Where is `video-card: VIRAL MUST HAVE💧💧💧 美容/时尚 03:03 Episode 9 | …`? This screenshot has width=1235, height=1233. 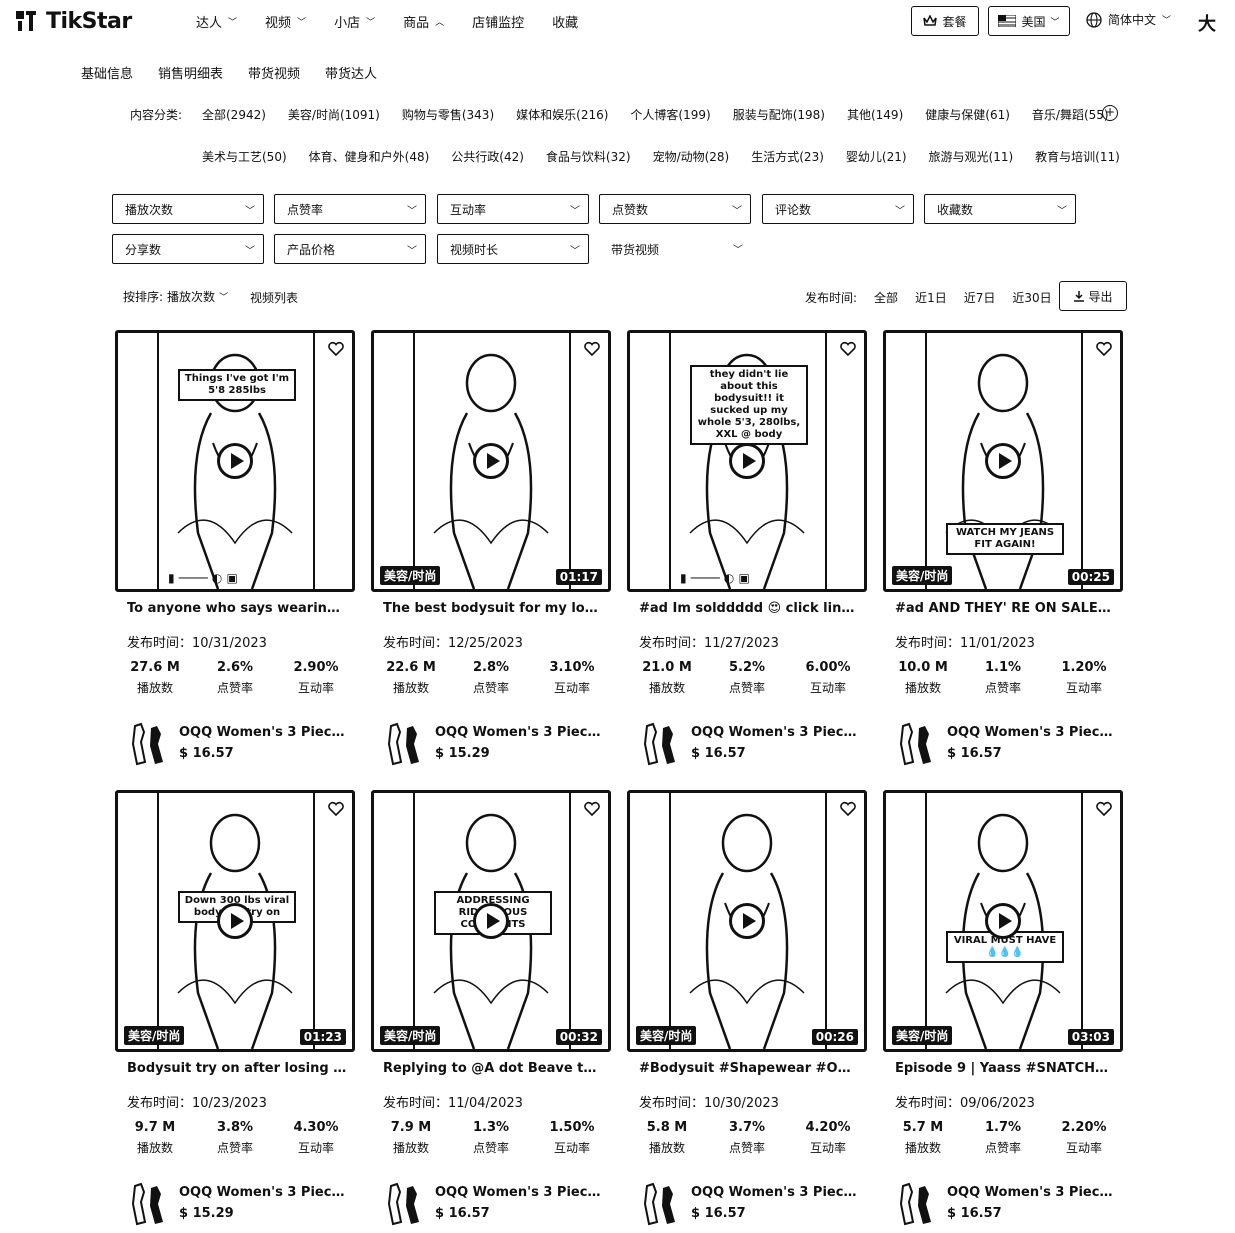 video-card: VIRAL MUST HAVE💧💧💧 美容/时尚 03:03 Episode 9 | … is located at coordinates (1003, 1011).